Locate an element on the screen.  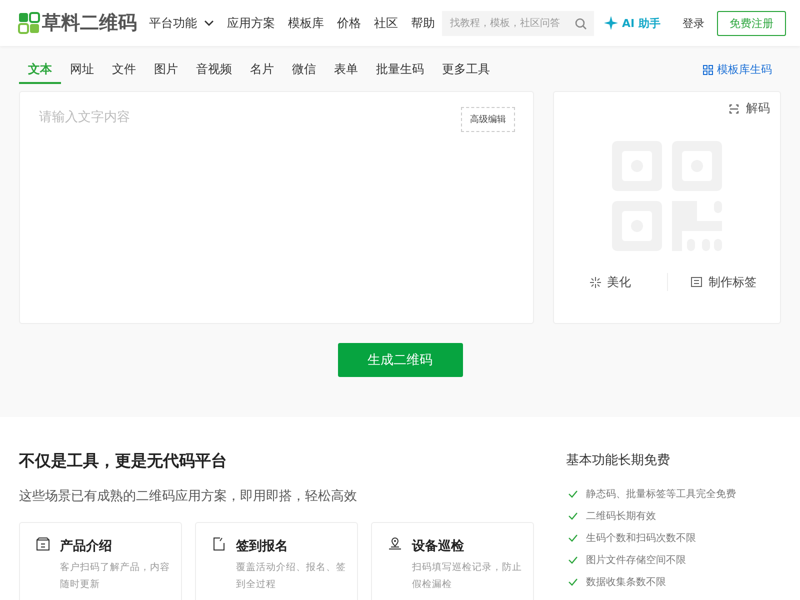
advanced-edit-button: 高级编辑 is located at coordinates (488, 119).